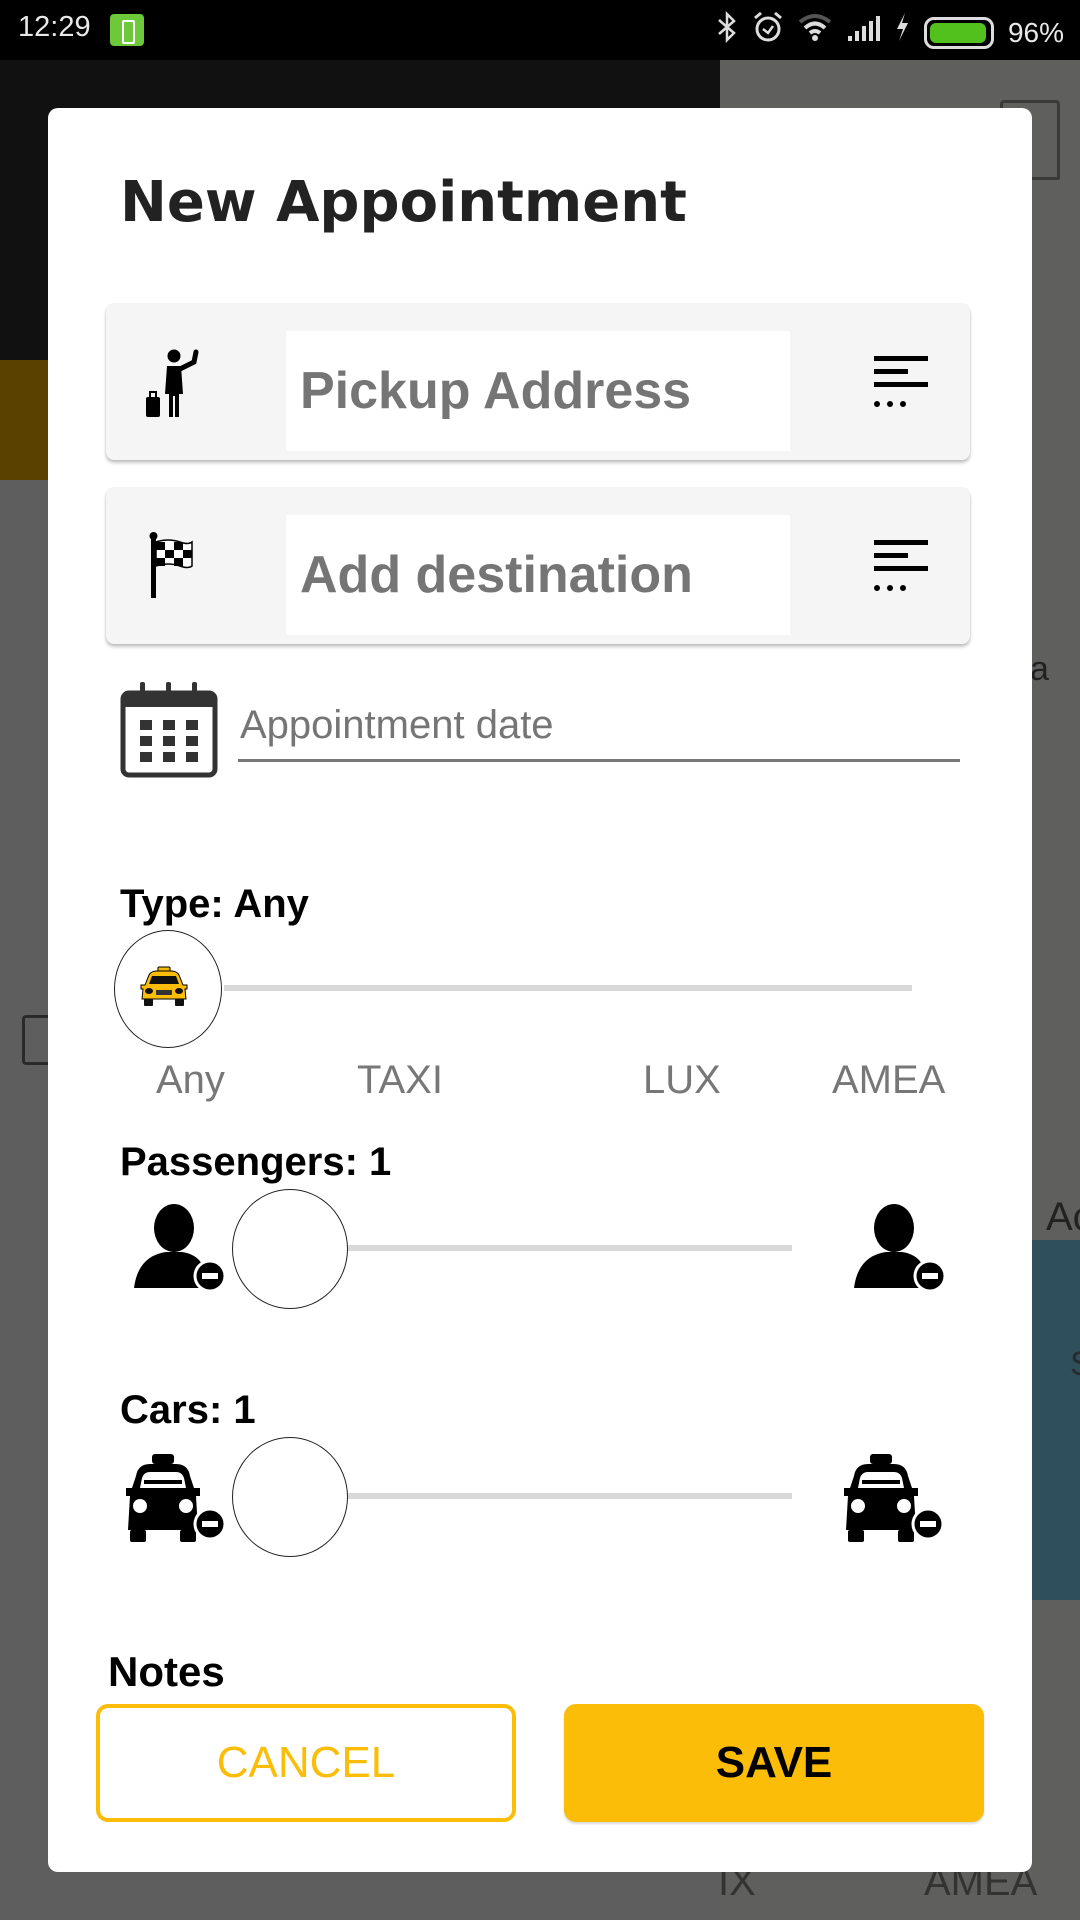 This screenshot has height=1920, width=1080. I want to click on type-option-taxi: TAXI, so click(400, 1080).